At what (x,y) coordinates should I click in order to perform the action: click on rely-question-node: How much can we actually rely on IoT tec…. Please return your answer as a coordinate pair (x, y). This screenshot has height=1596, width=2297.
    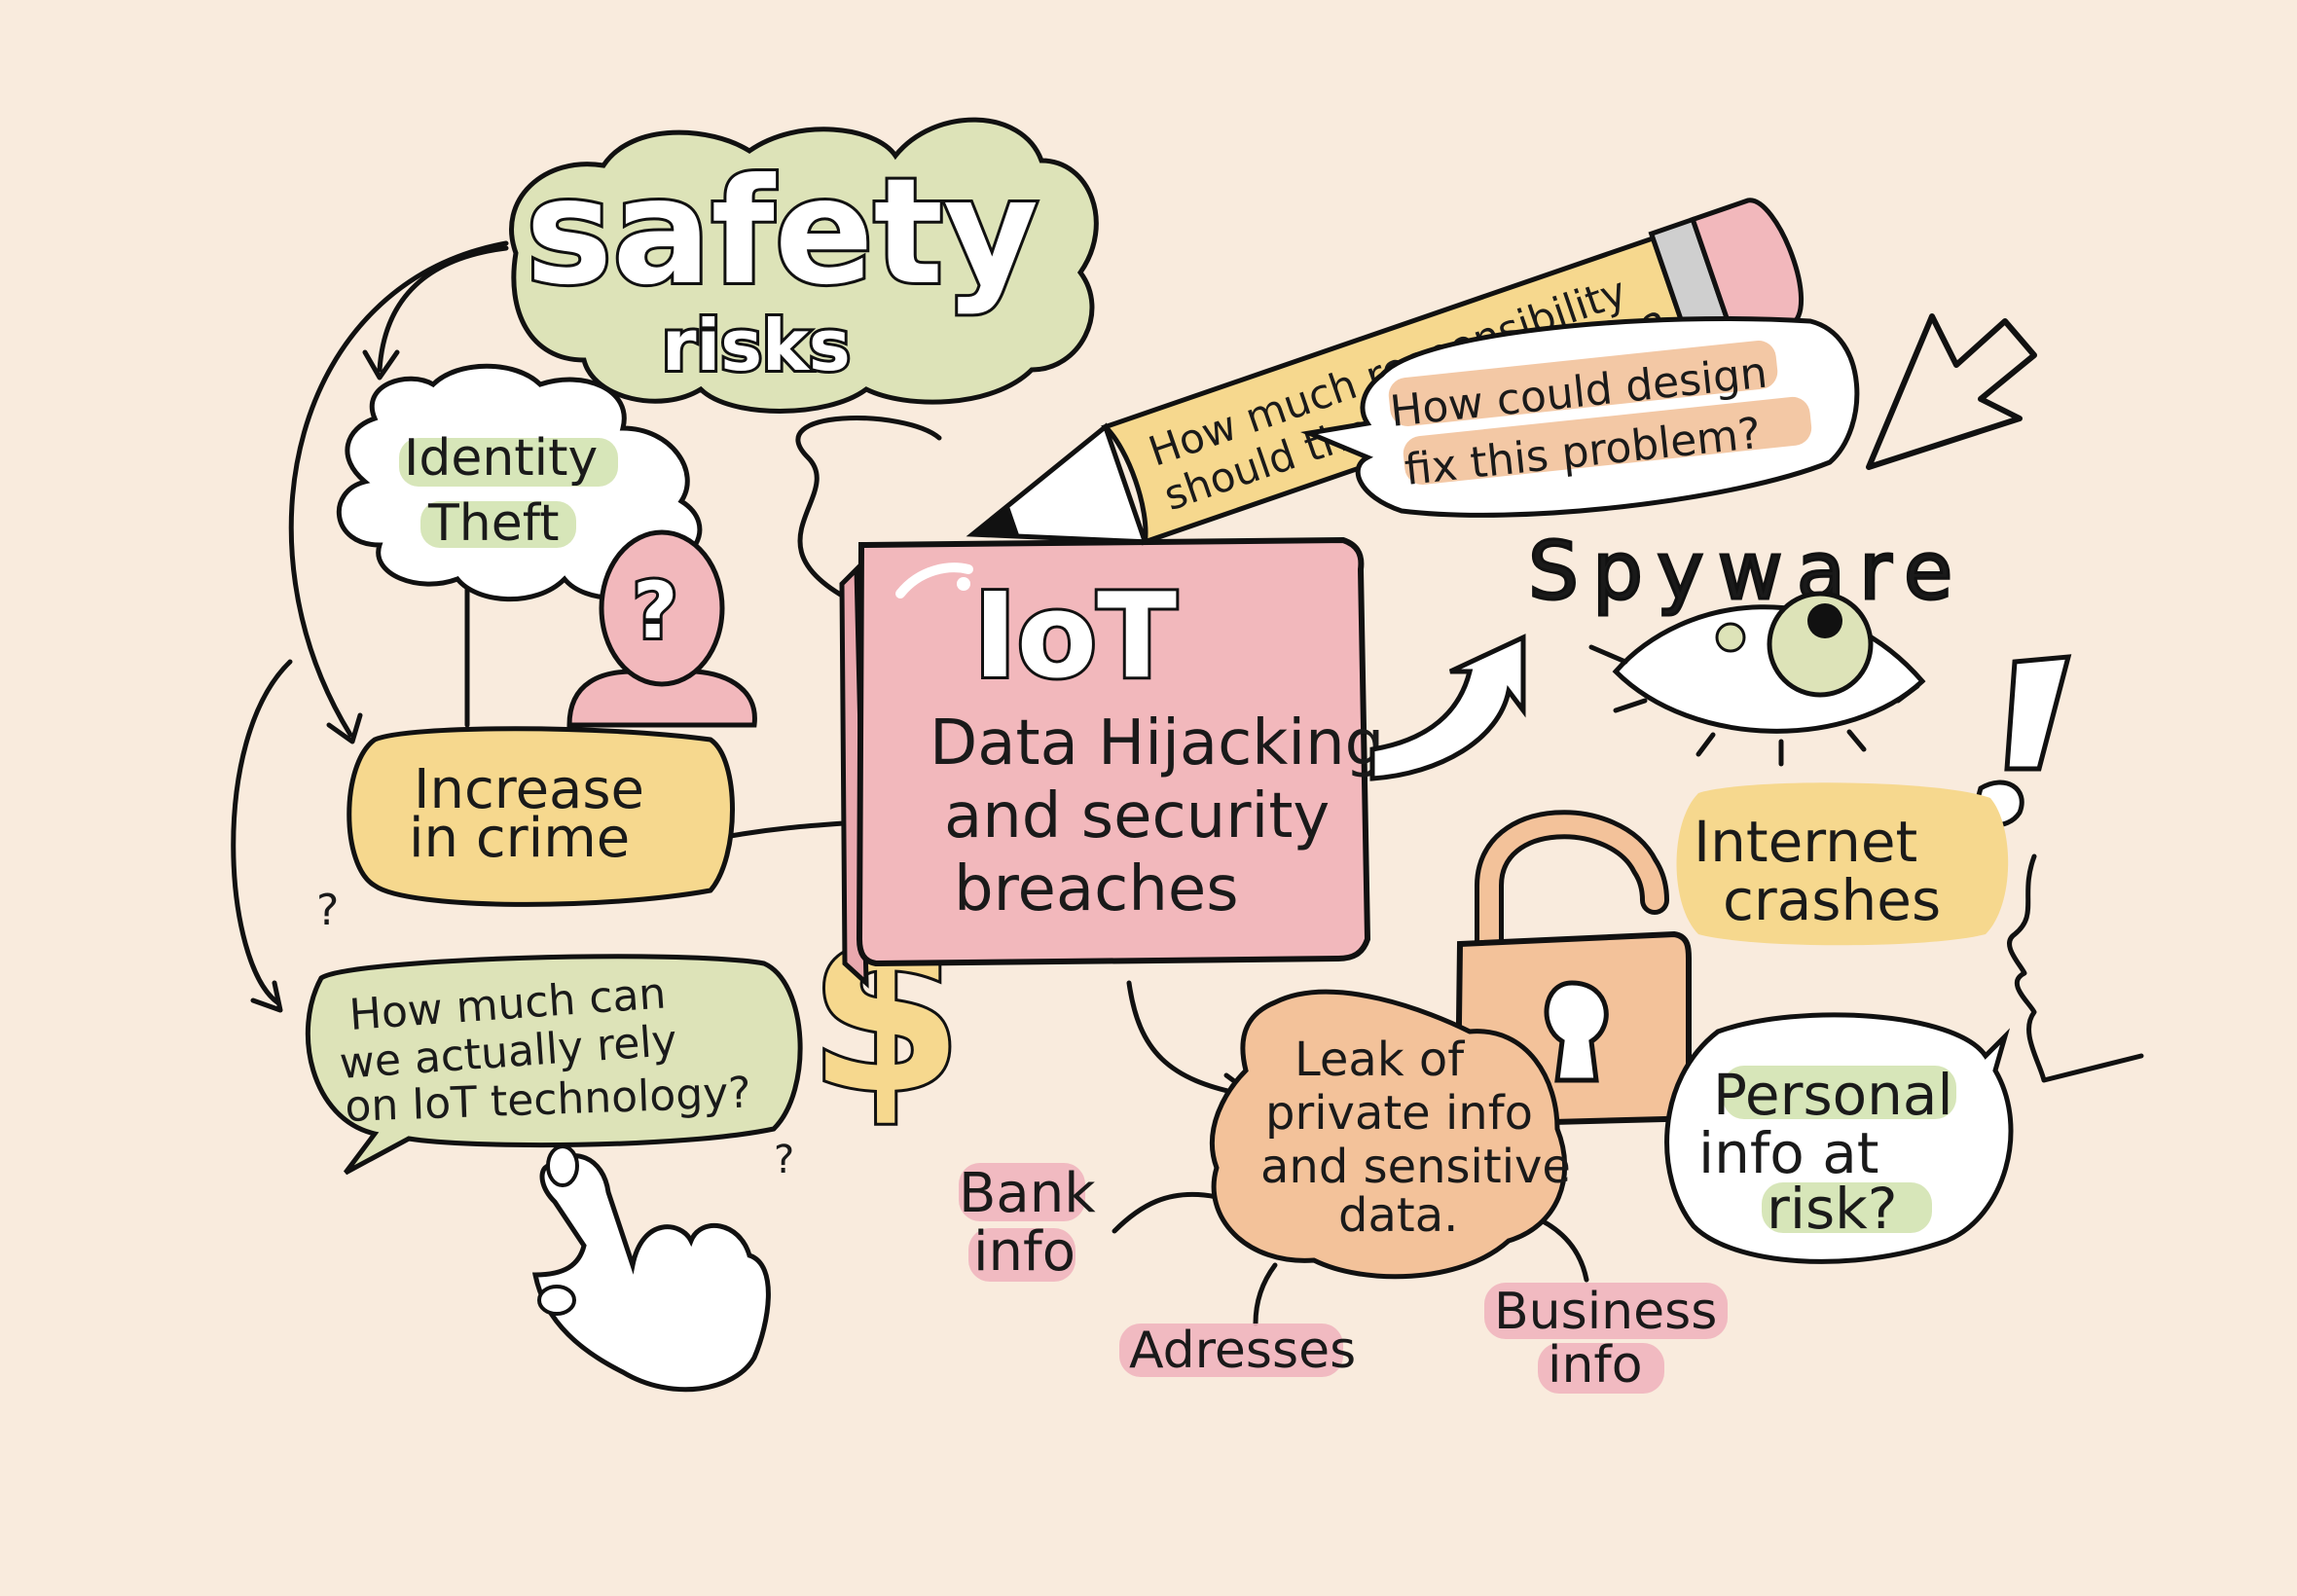
    Looking at the image, I should click on (554, 1065).